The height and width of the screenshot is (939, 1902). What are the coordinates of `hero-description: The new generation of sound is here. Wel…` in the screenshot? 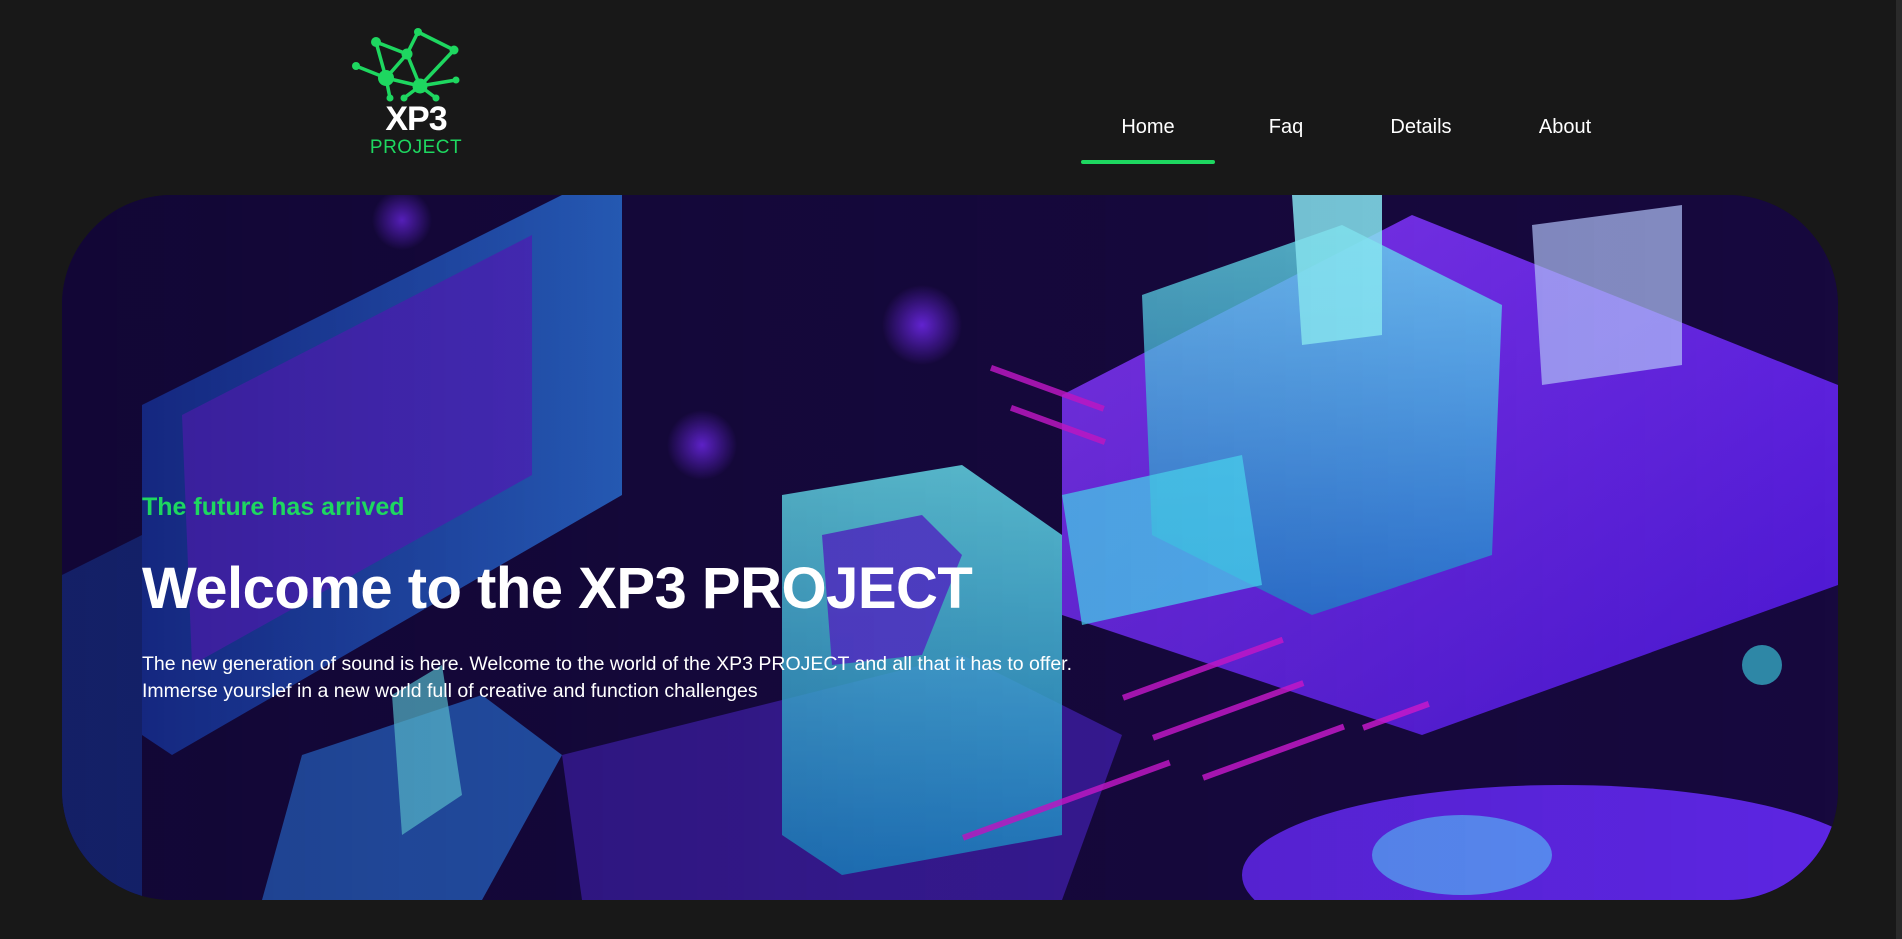 It's located at (642, 678).